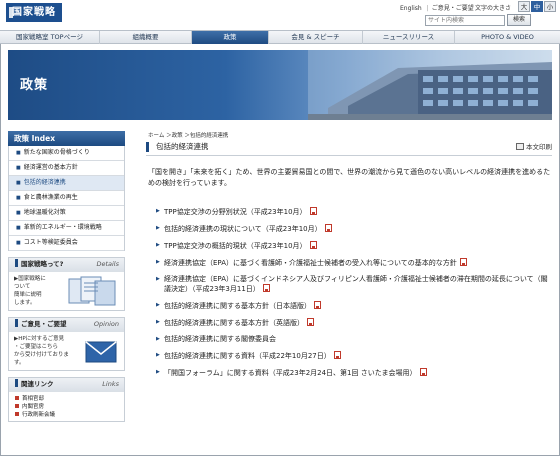 The width and height of the screenshot is (560, 456). I want to click on breadcrumb: ホーム ＞政策 ＞包括的経済連携, so click(188, 135).